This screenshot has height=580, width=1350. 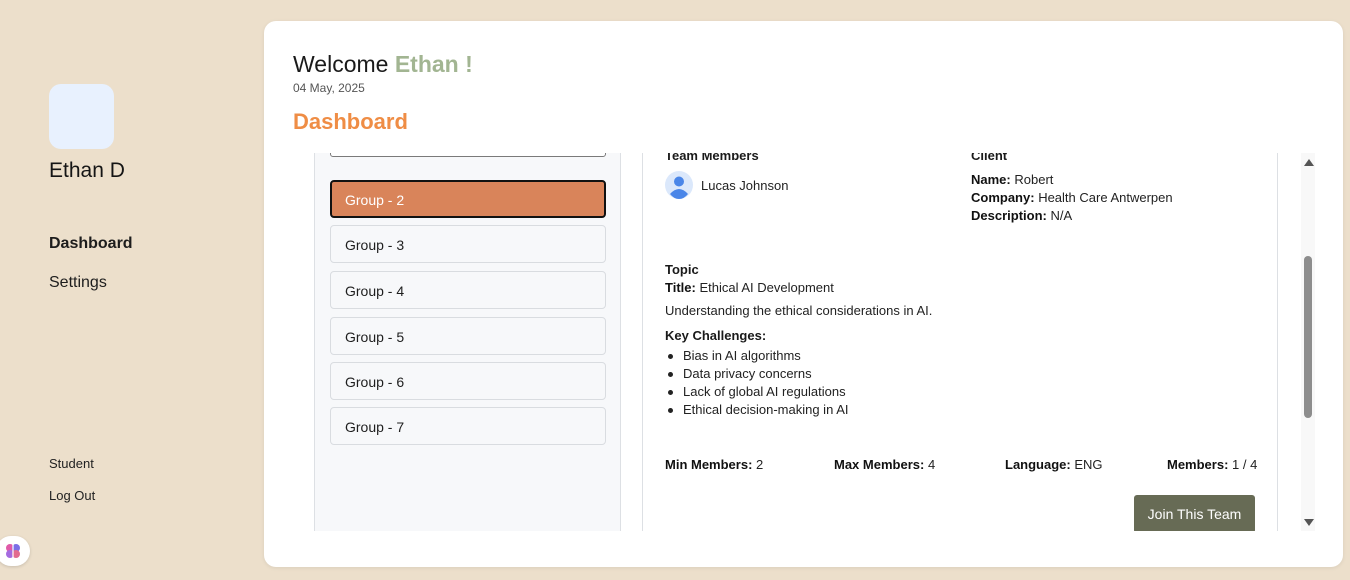 I want to click on client-name: Name: Robert, so click(x=1012, y=179).